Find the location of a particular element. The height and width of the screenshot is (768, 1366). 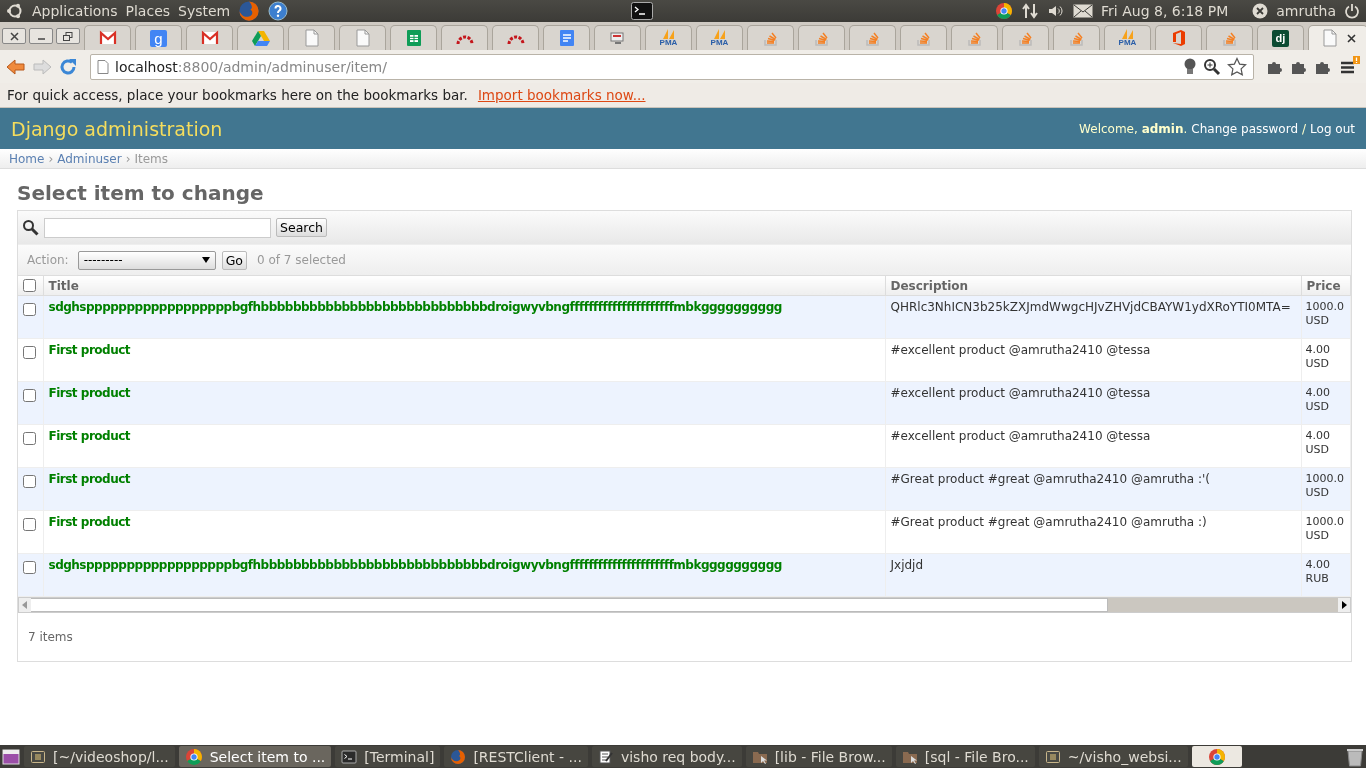

minimize-button is located at coordinates (41, 36).